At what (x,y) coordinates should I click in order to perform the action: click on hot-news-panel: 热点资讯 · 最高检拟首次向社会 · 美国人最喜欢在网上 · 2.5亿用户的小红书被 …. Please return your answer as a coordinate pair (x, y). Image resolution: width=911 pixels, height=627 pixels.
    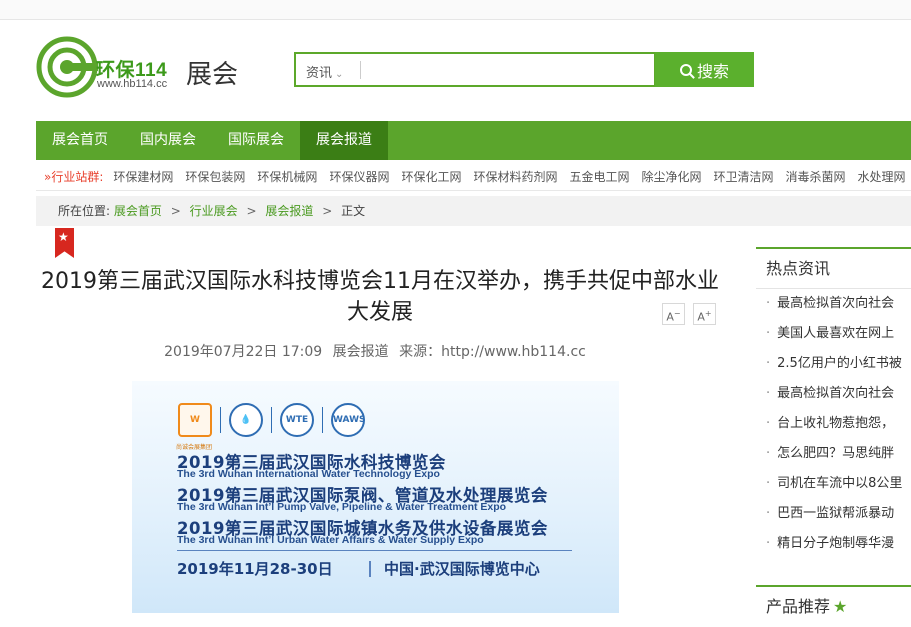
    Looking at the image, I should click on (833, 410).